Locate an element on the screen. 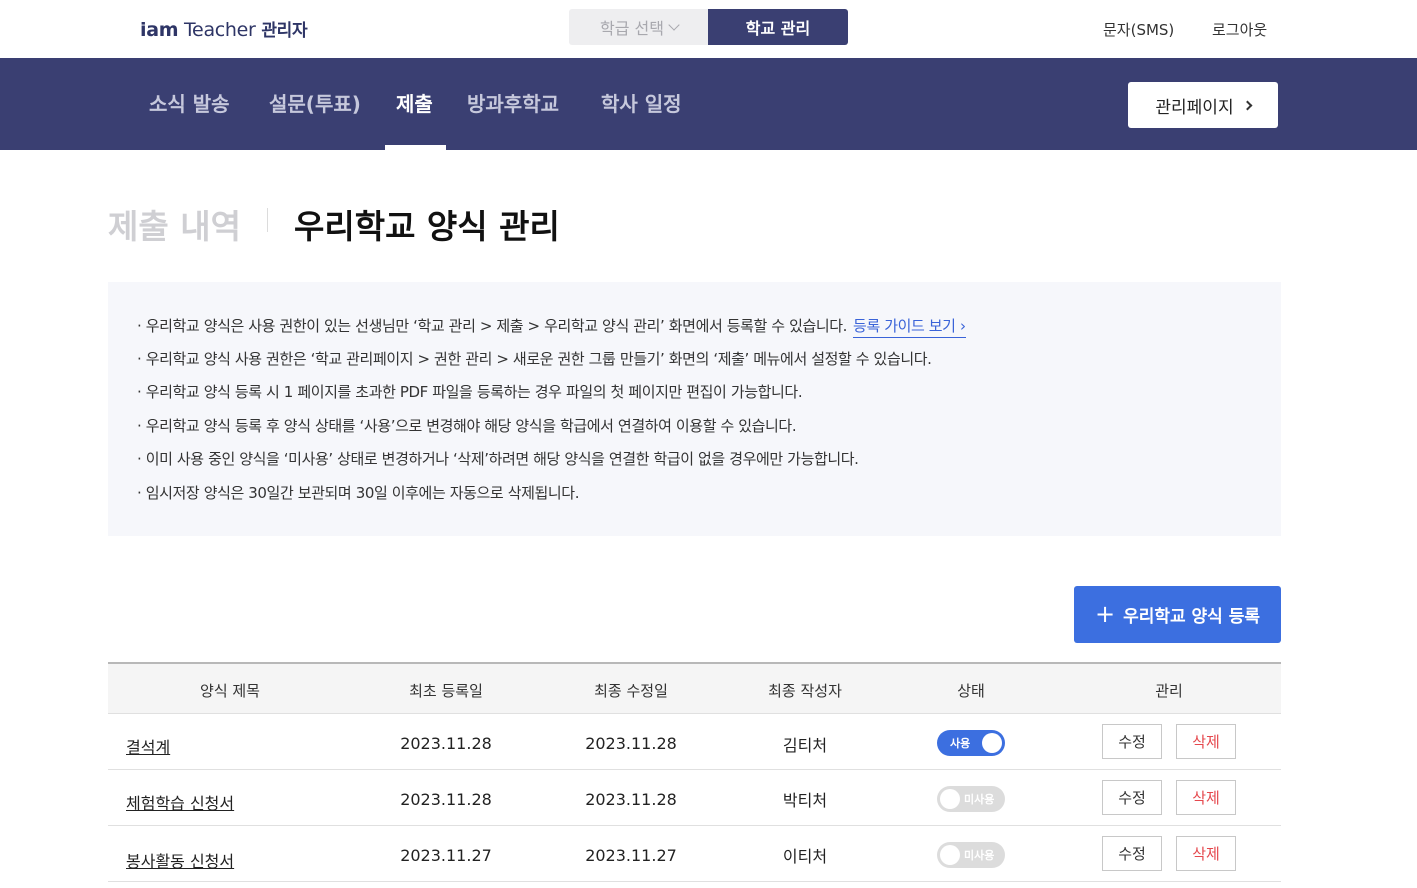  school-management-button: 학교 관리 is located at coordinates (778, 27).